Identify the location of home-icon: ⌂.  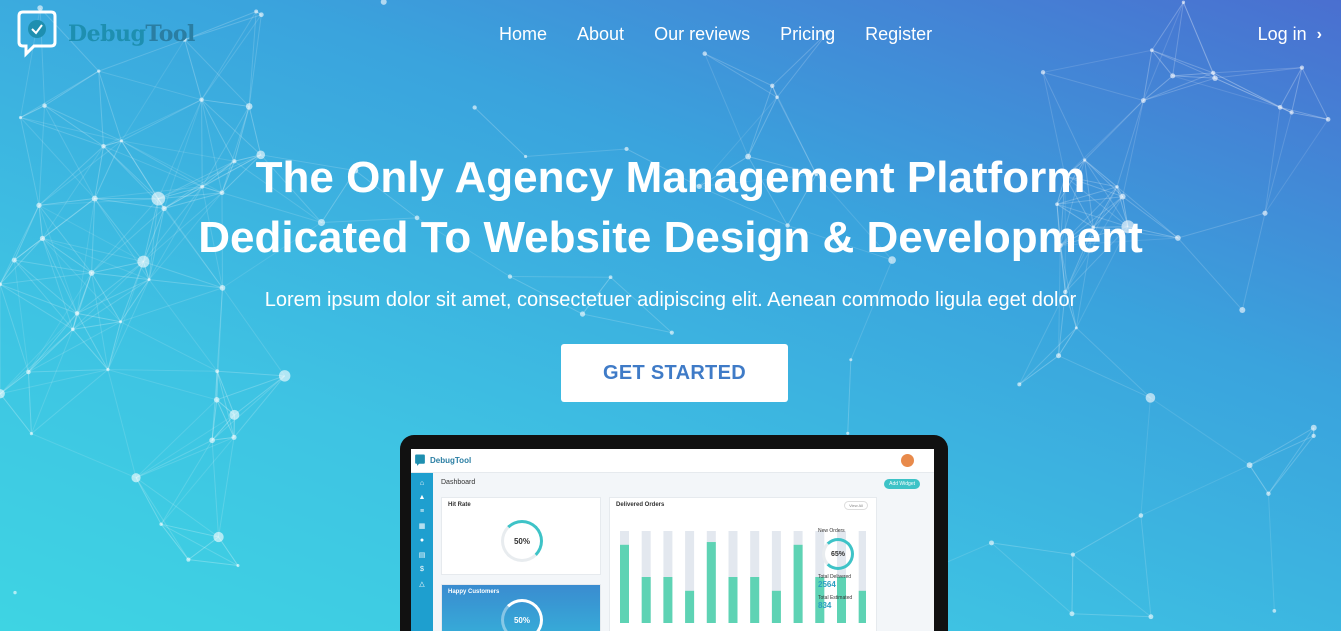
(422, 483).